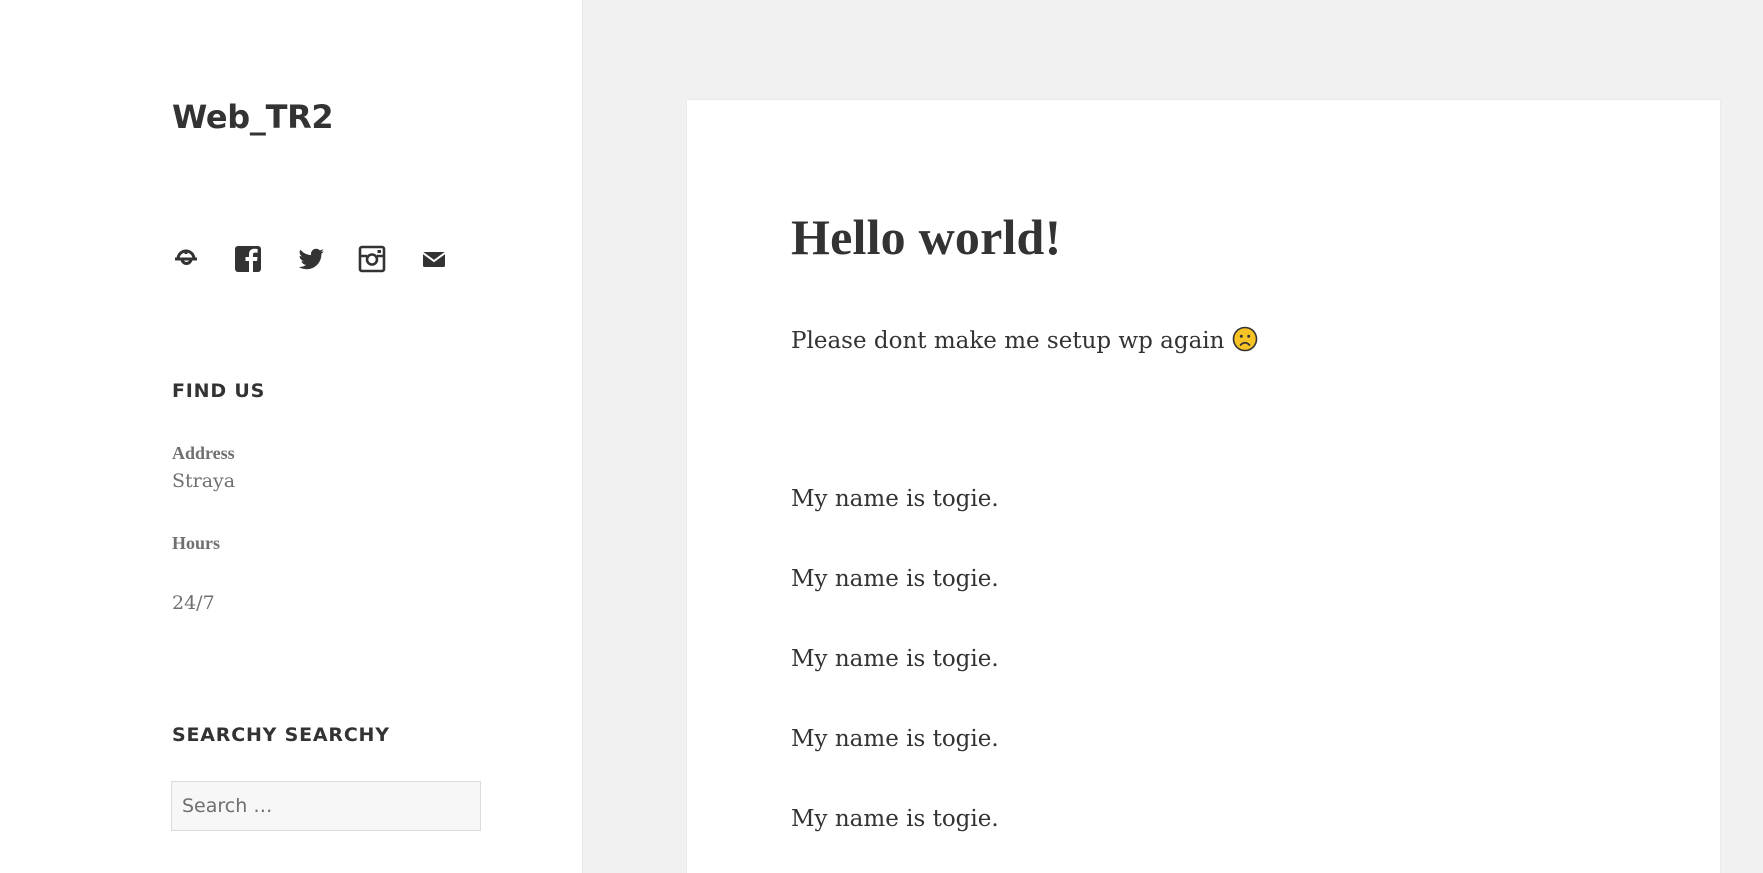  Describe the element at coordinates (204, 481) in the screenshot. I see `address-value: Straya` at that location.